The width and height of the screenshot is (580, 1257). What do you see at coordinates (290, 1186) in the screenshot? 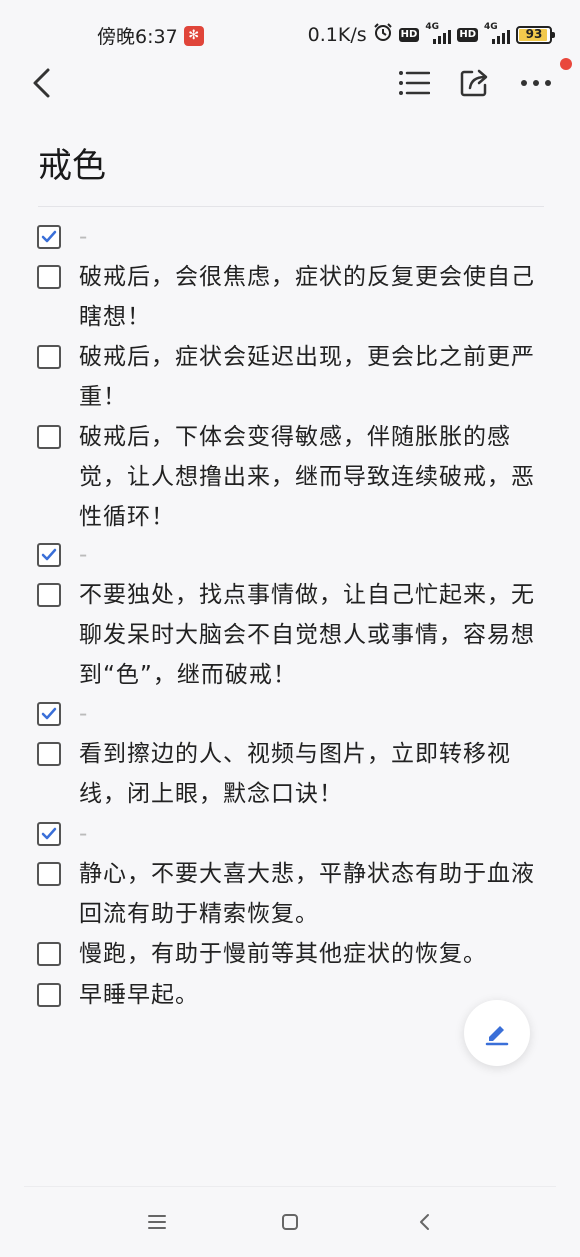
I see `nav-divider` at bounding box center [290, 1186].